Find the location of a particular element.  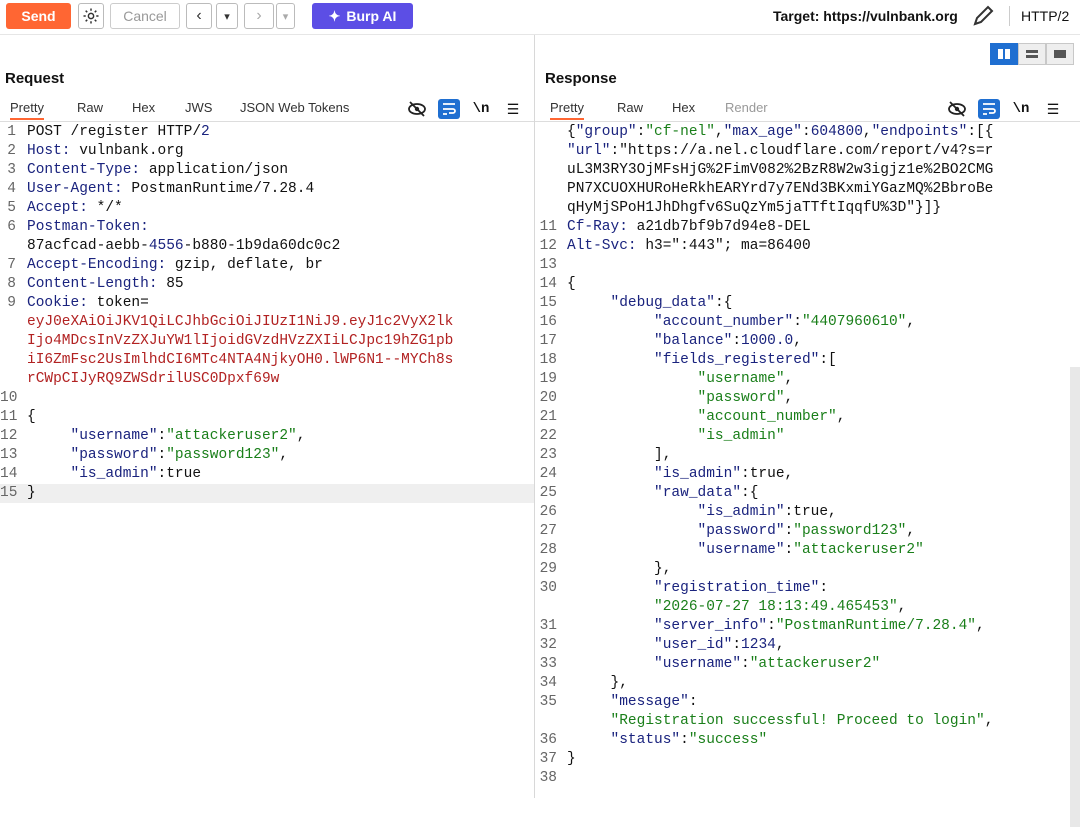

wrap-icon is located at coordinates (989, 109).